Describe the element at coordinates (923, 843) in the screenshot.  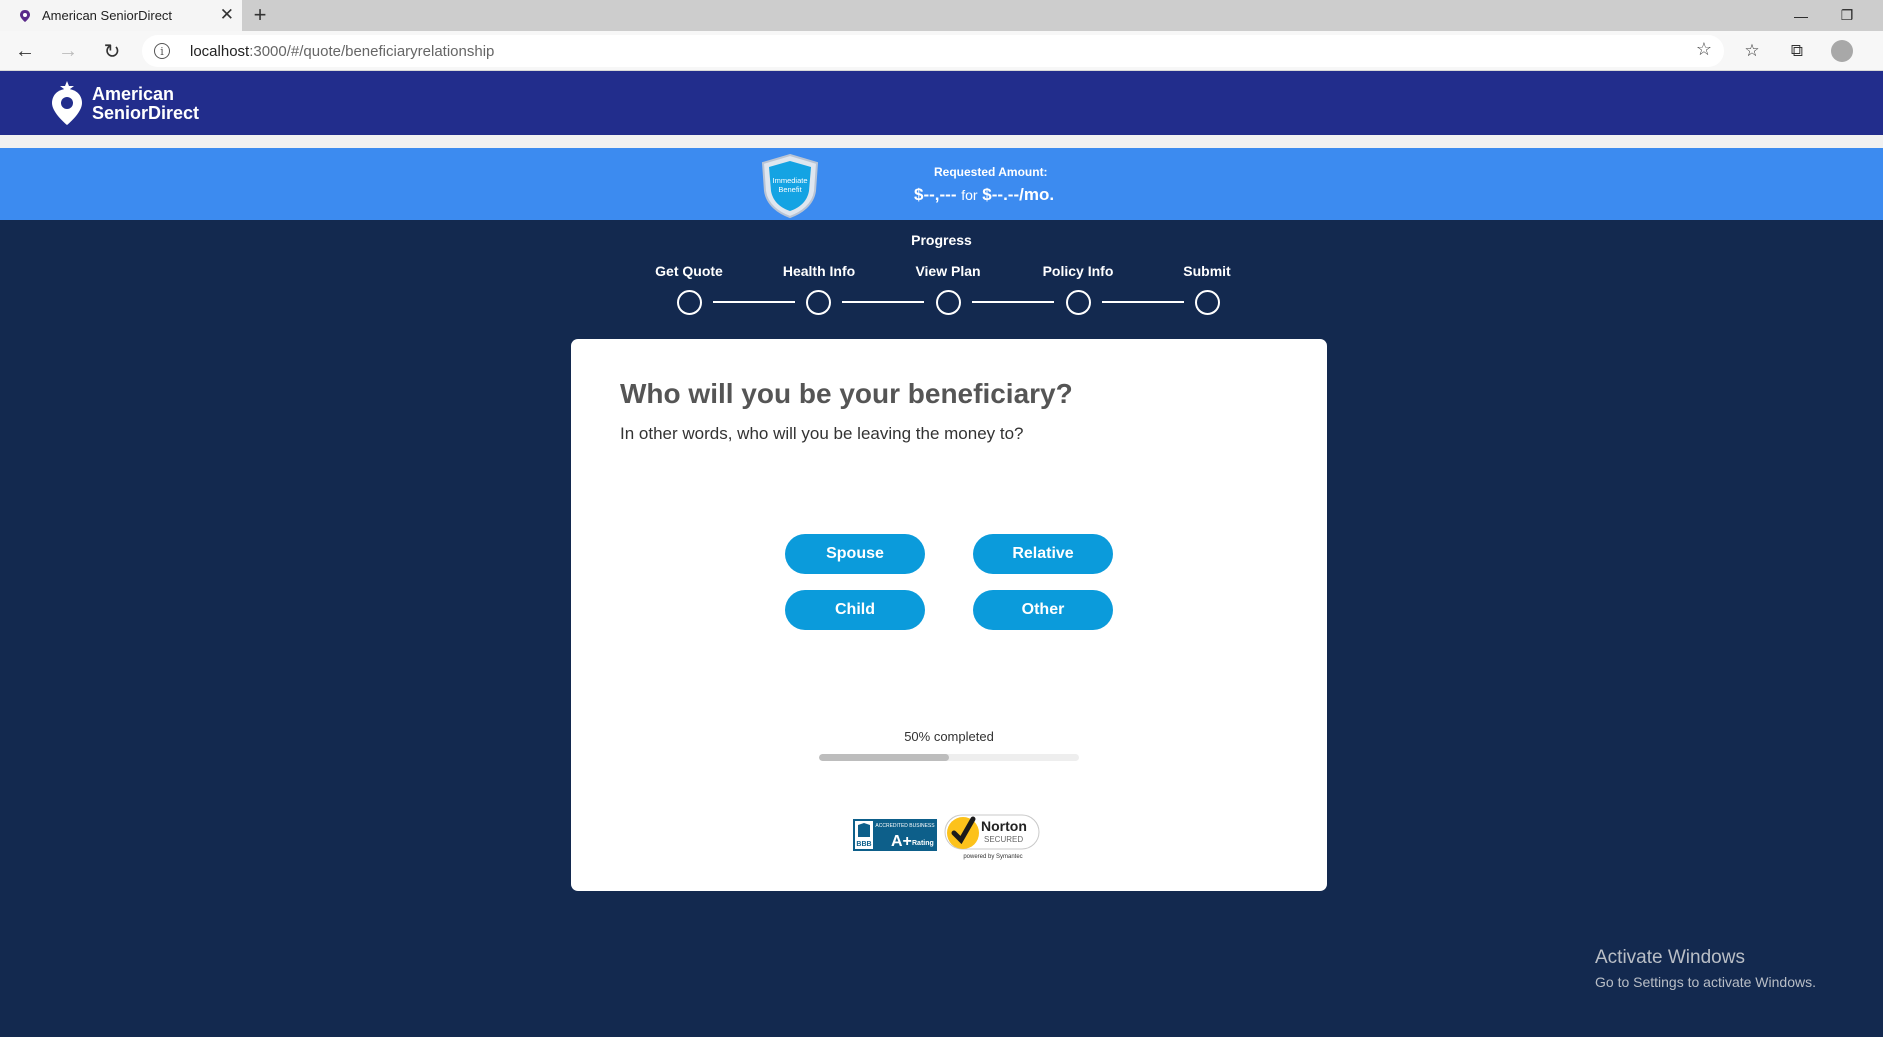
I see `bbb-rating-label: Rating` at that location.